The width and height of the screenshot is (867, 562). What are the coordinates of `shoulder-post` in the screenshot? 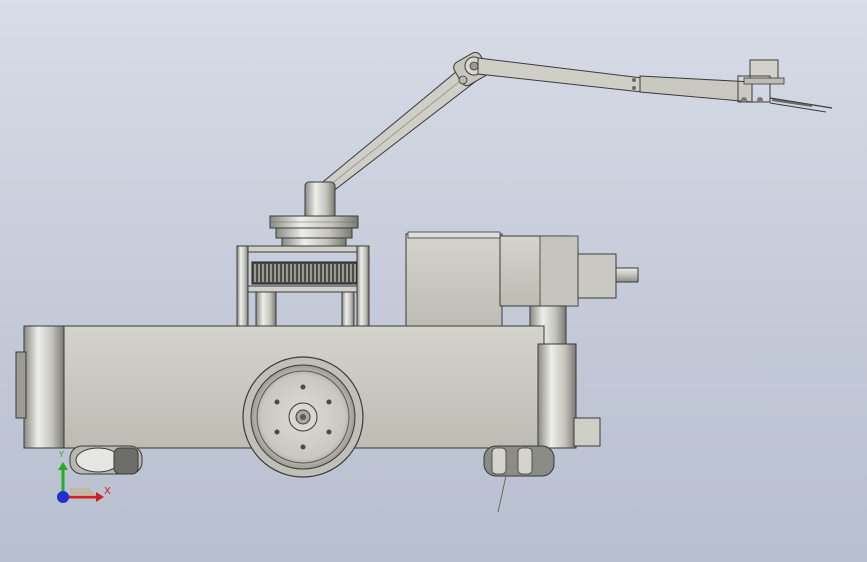 It's located at (320, 201).